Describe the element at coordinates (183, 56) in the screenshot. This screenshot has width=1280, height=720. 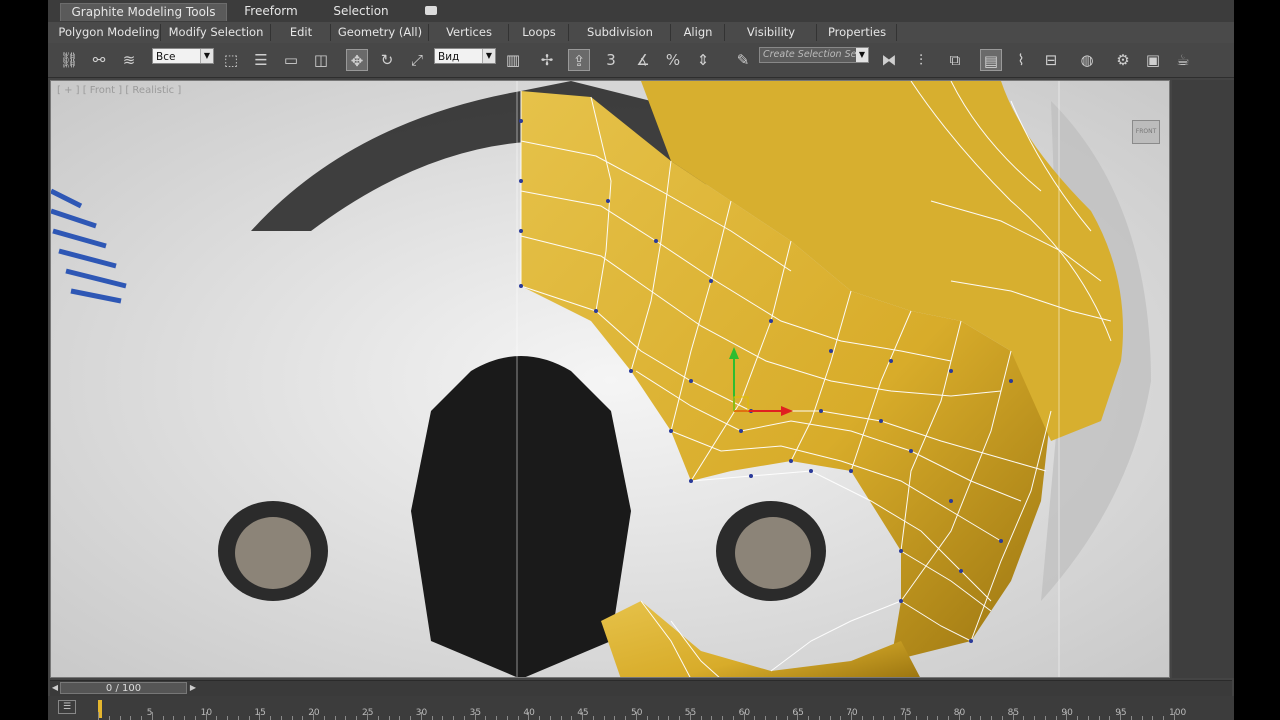
I see `selection-filter-dropdown: Все ▼` at that location.